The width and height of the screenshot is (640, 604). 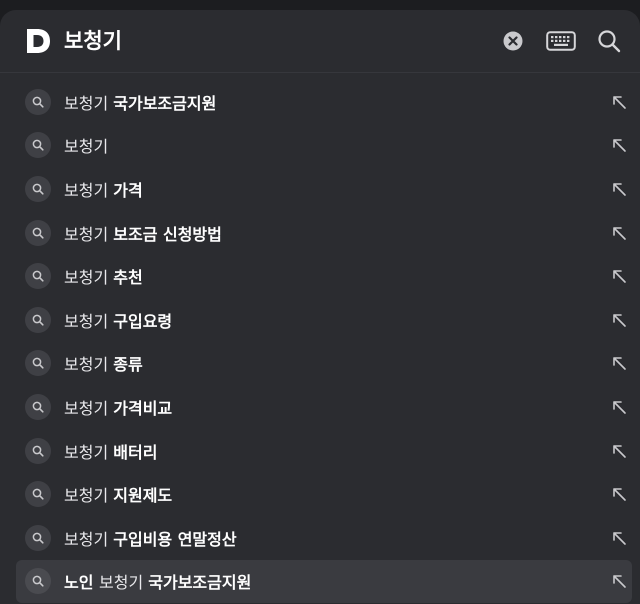 I want to click on suggestion-item: 보청기 구입요령, so click(x=324, y=320).